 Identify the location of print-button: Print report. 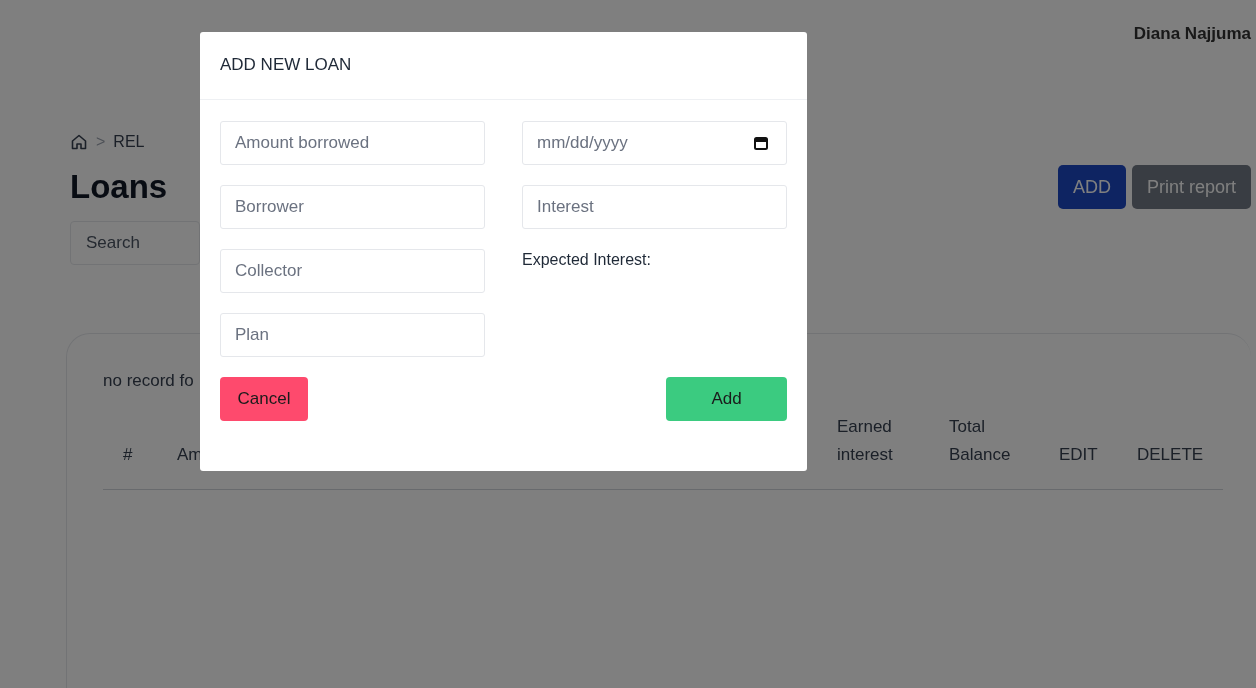
(1191, 187).